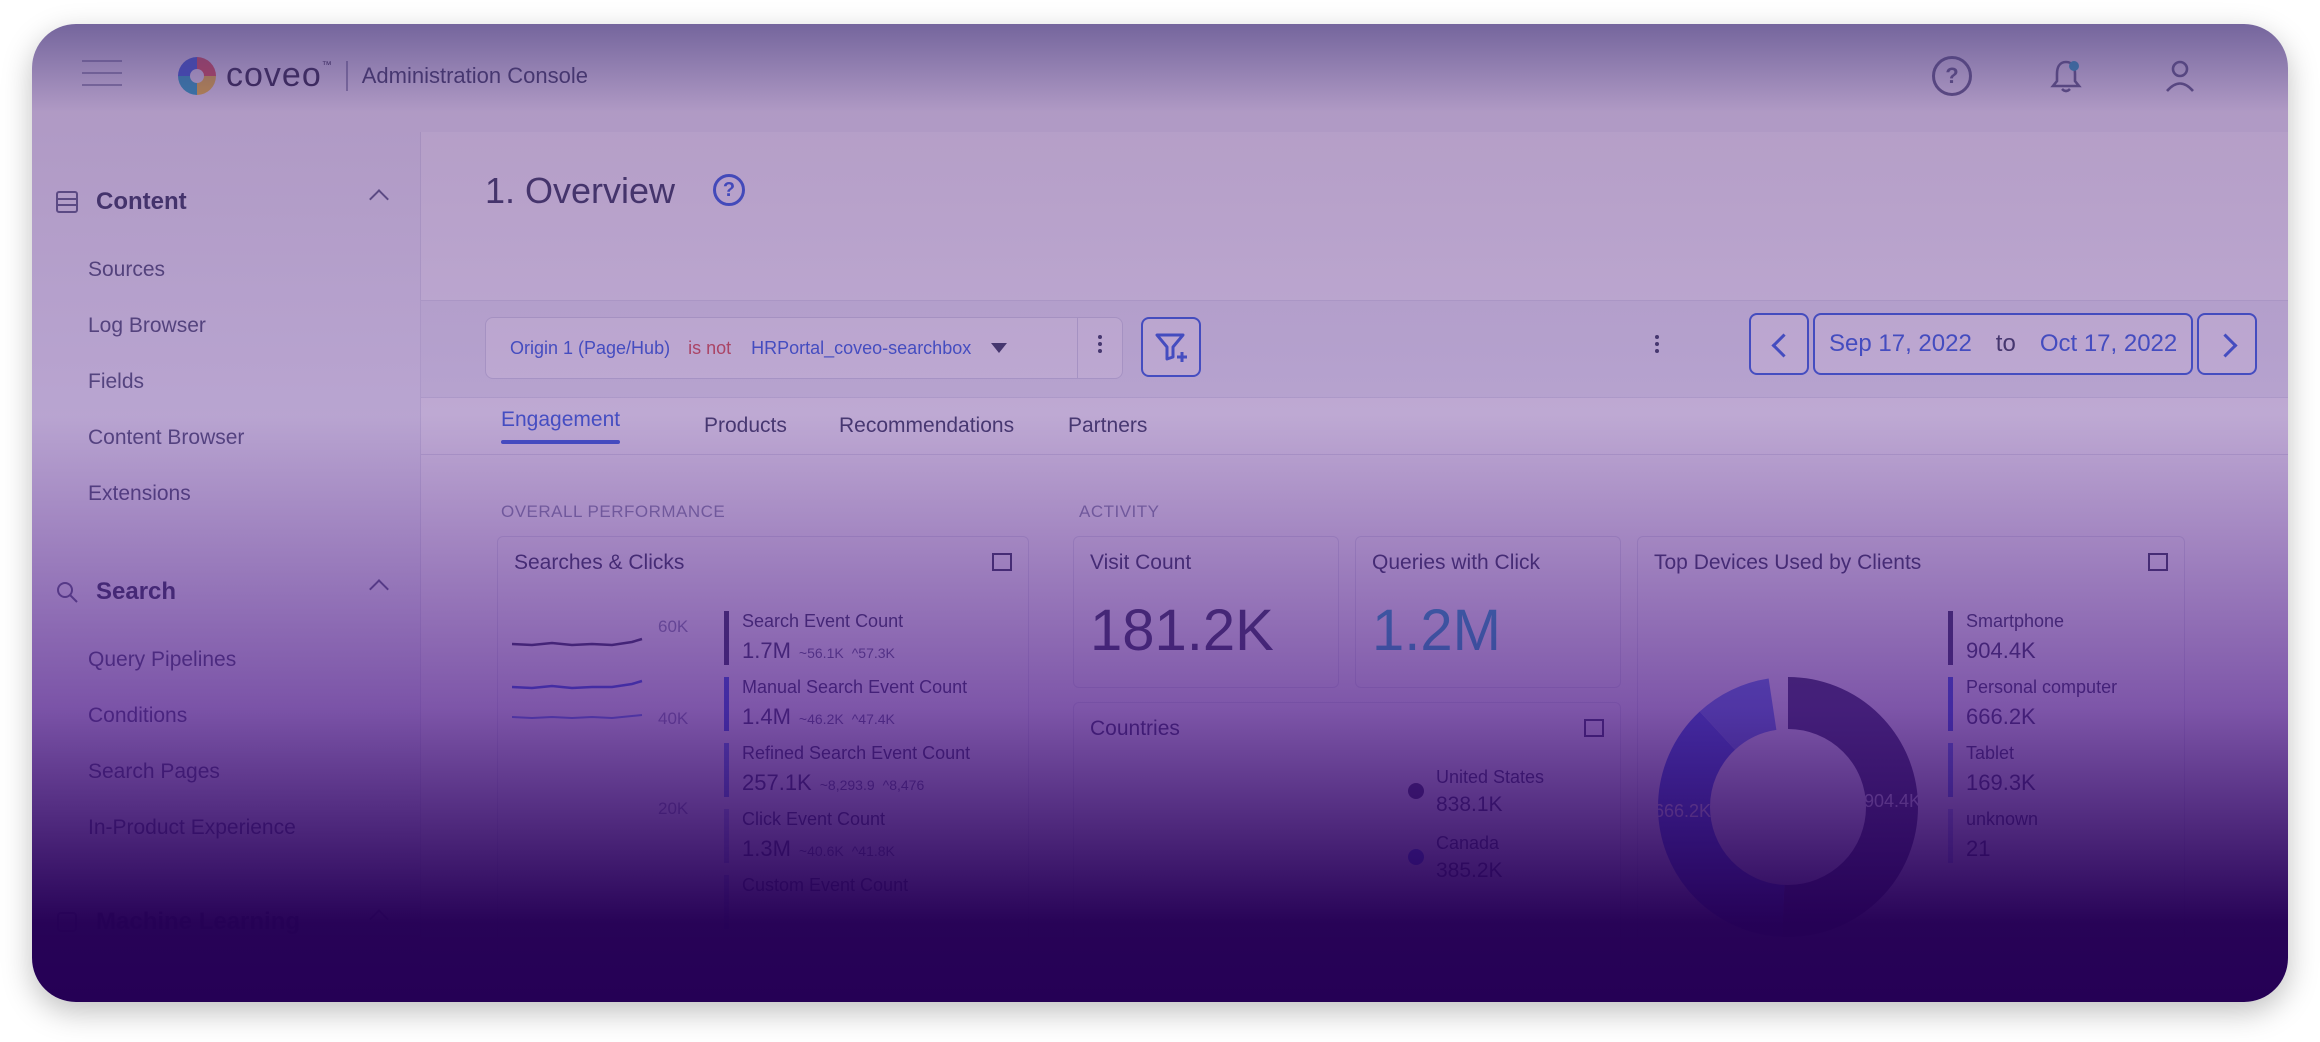 Image resolution: width=2320 pixels, height=1042 pixels. I want to click on date-to-label: to, so click(2005, 343).